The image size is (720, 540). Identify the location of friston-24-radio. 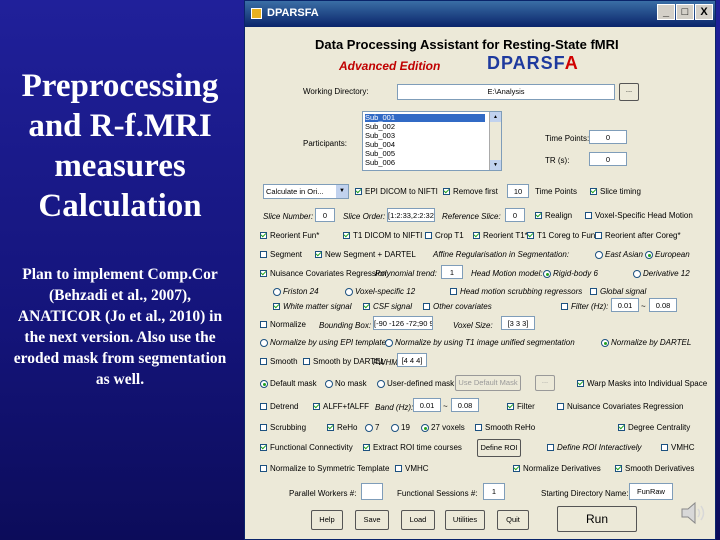
(277, 292).